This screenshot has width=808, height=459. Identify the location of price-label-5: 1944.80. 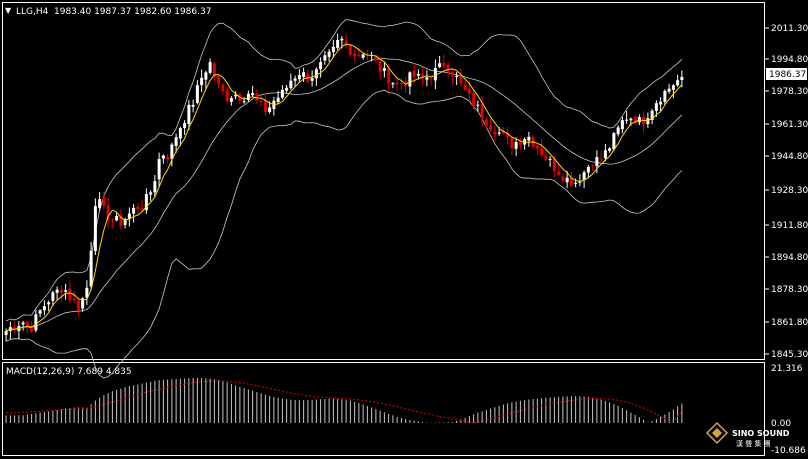
(789, 157).